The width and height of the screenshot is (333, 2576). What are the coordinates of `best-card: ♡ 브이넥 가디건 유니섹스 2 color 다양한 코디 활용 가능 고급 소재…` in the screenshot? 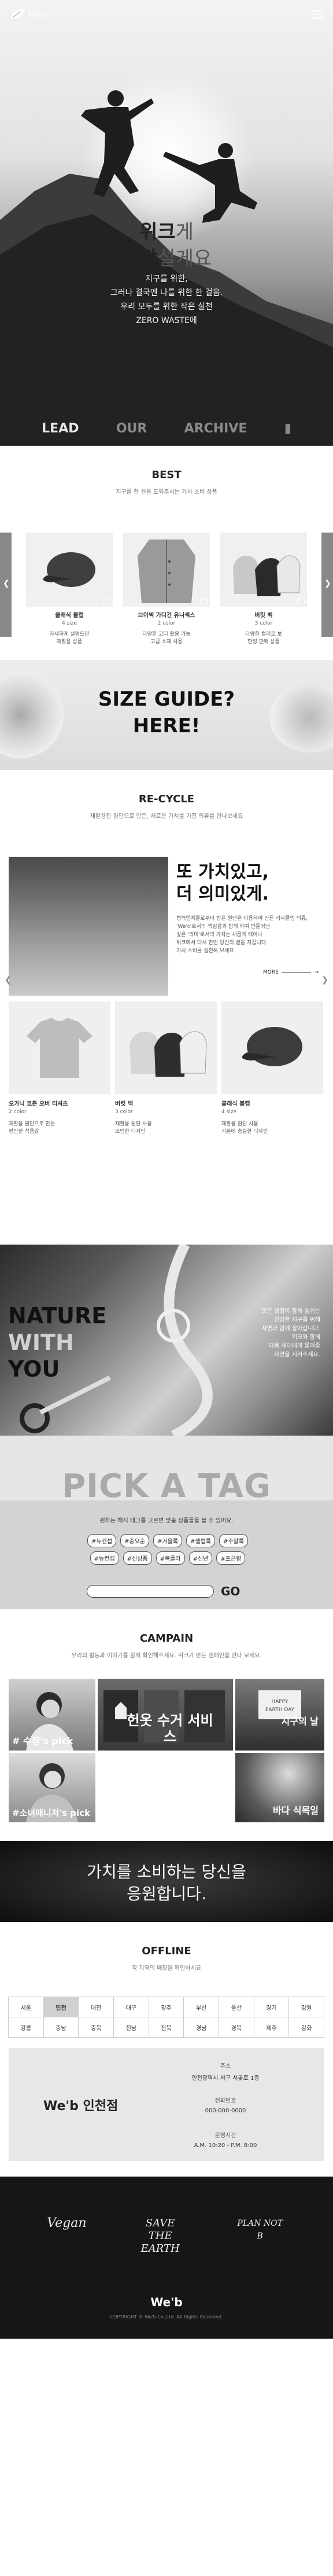 It's located at (166, 589).